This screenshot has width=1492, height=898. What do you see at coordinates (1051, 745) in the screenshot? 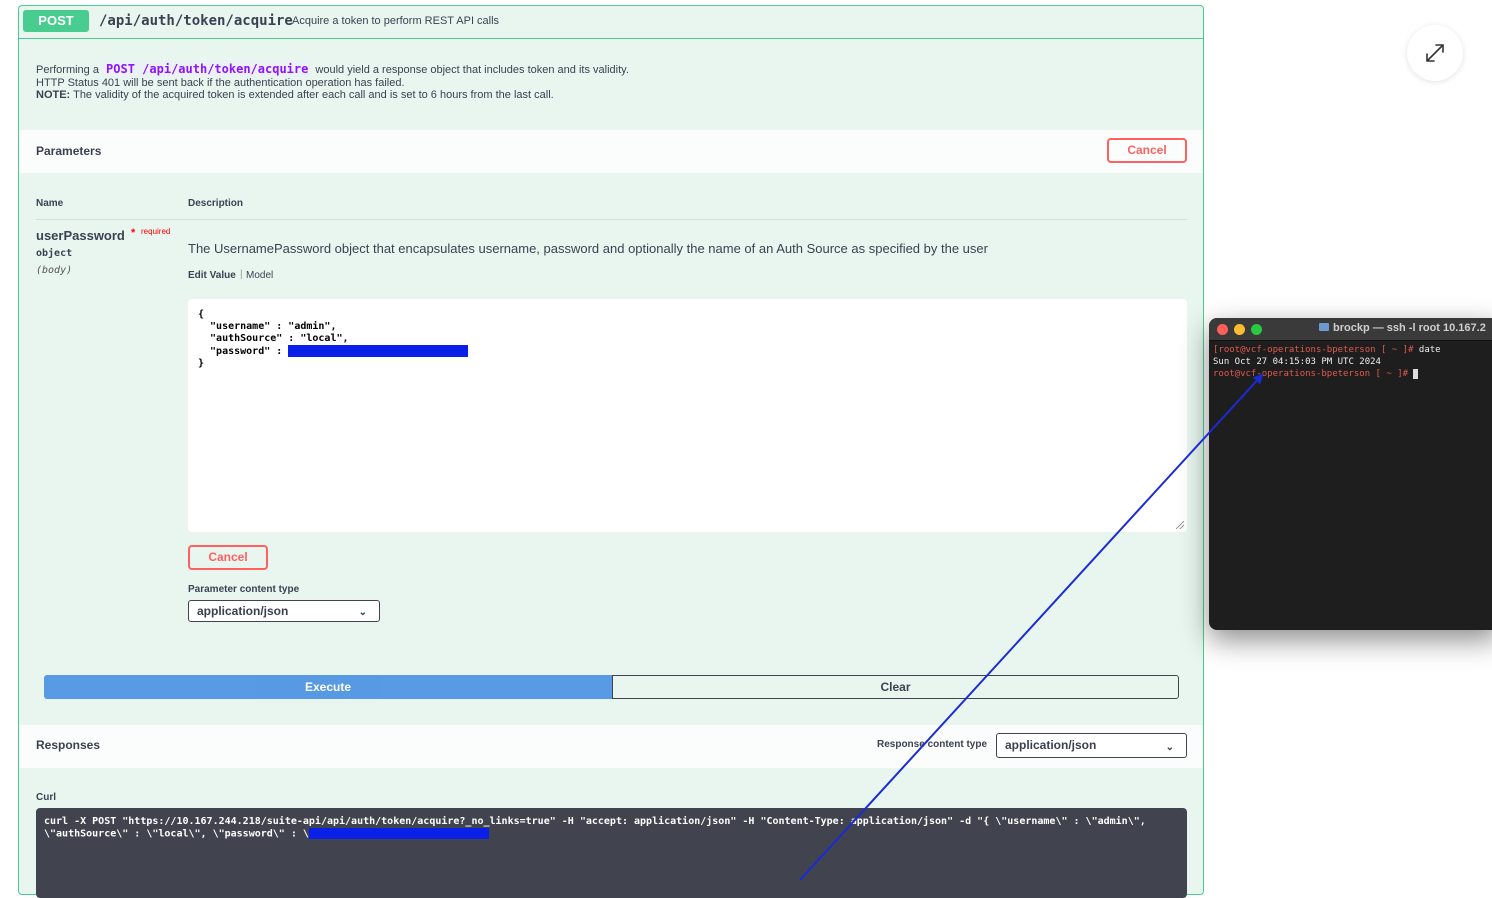
I see `response-content-type-value: application/json` at bounding box center [1051, 745].